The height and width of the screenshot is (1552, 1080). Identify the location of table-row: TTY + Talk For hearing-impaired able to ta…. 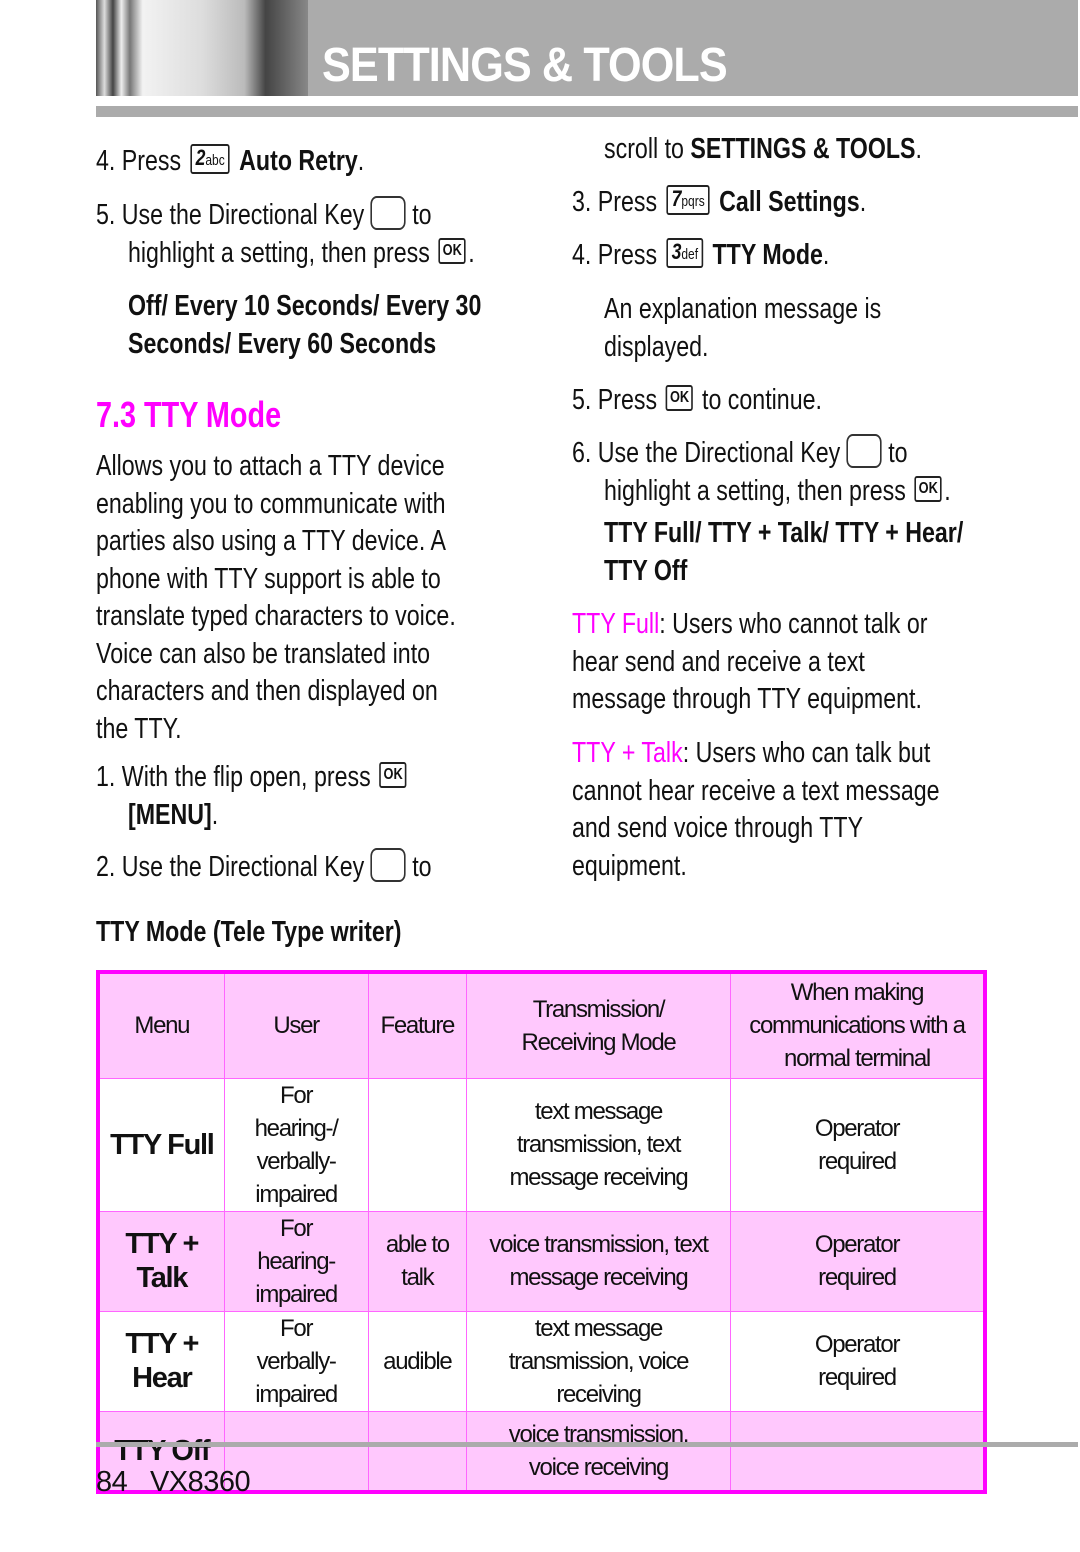
(541, 1261).